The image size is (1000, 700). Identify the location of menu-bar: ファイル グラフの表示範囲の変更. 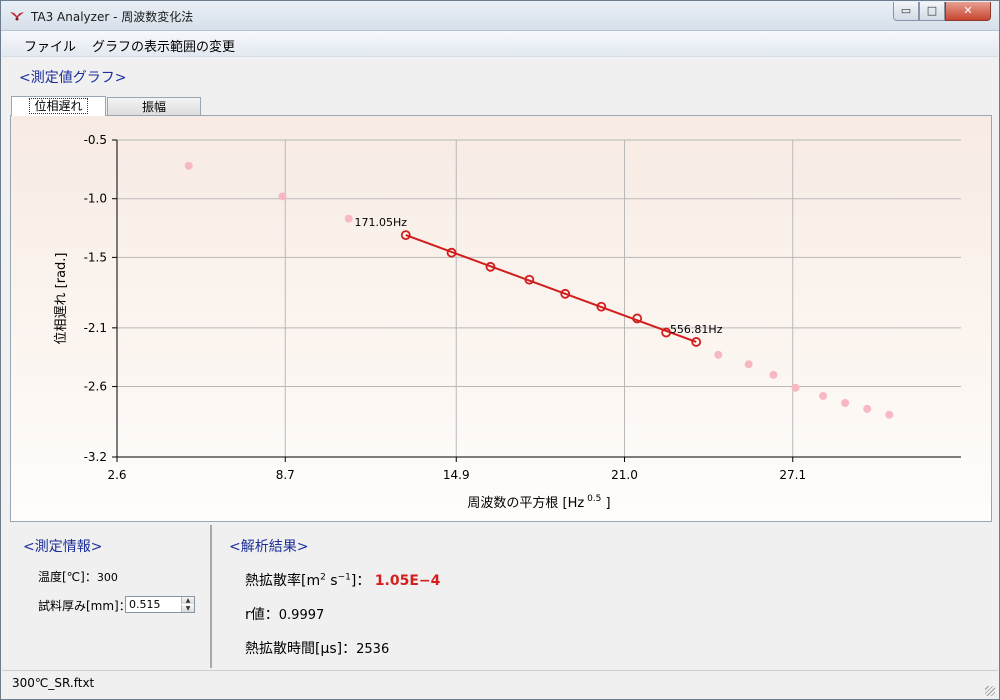
(500, 44).